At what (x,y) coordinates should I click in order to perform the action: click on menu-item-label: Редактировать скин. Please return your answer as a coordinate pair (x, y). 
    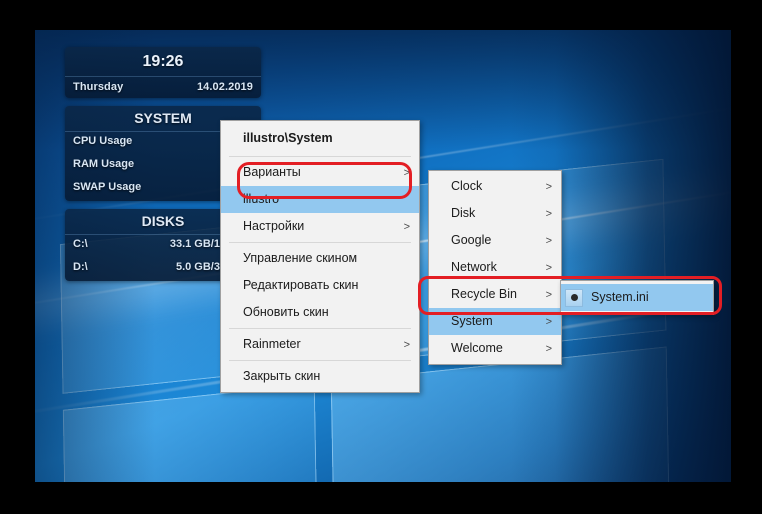
    Looking at the image, I should click on (301, 285).